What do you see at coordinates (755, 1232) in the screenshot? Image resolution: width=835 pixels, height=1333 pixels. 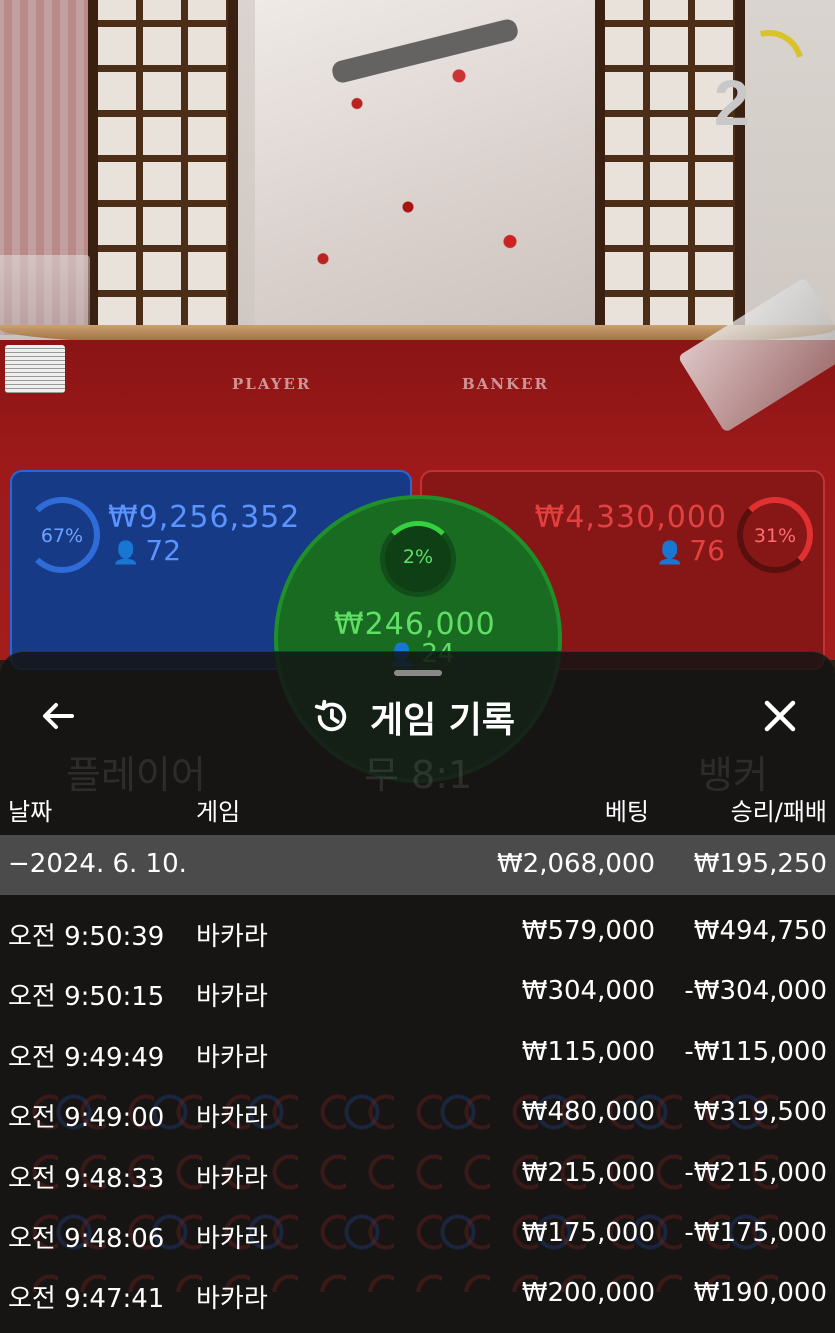 I see `record-win-loss: -₩175,000` at bounding box center [755, 1232].